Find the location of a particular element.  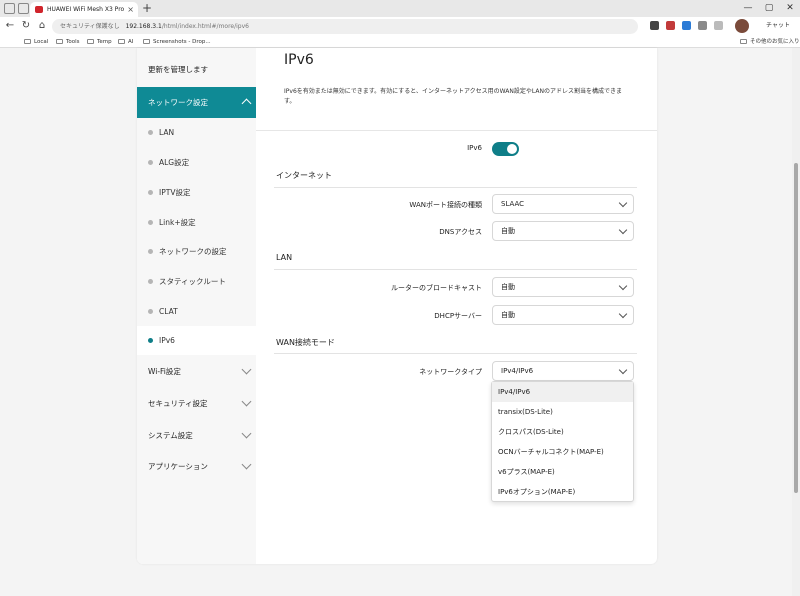

sidebar-item-update: 更新を管理します is located at coordinates (178, 69).